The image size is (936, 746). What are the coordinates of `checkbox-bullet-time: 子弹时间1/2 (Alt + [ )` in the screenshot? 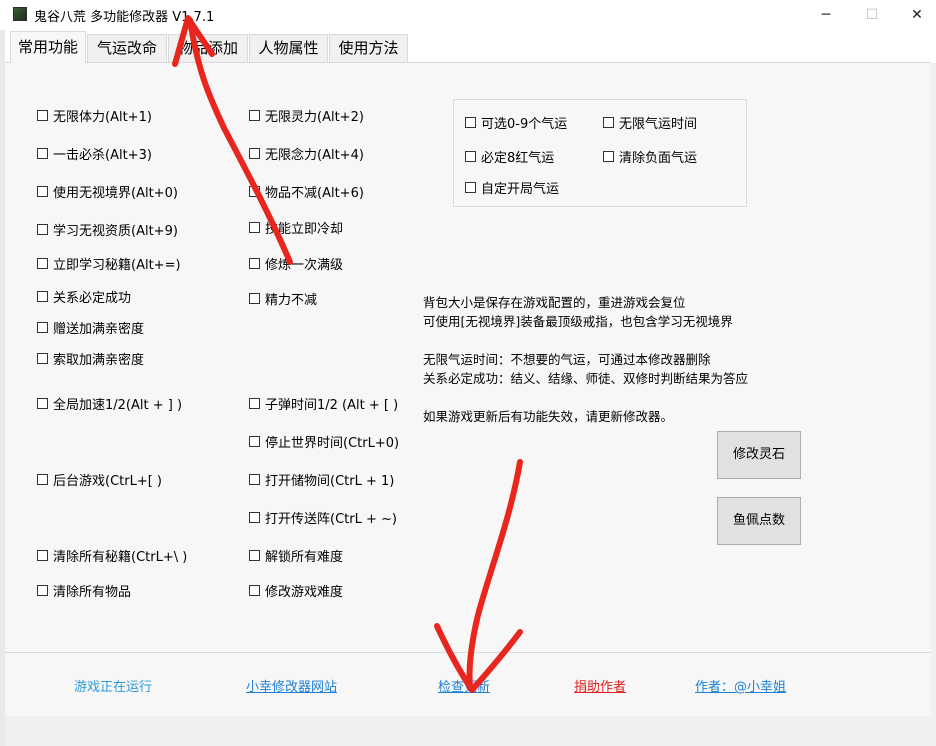 It's located at (323, 403).